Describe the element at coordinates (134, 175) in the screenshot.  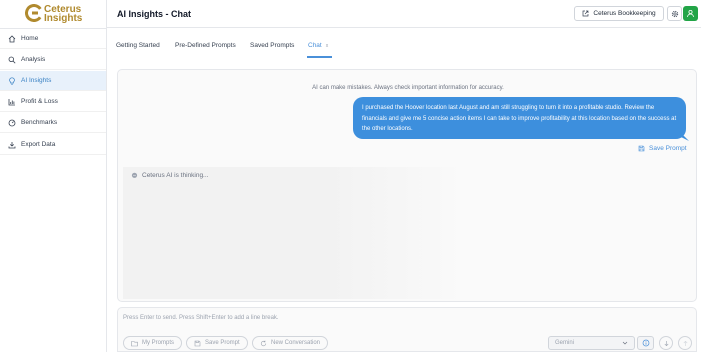
I see `chat-bubble-icon` at that location.